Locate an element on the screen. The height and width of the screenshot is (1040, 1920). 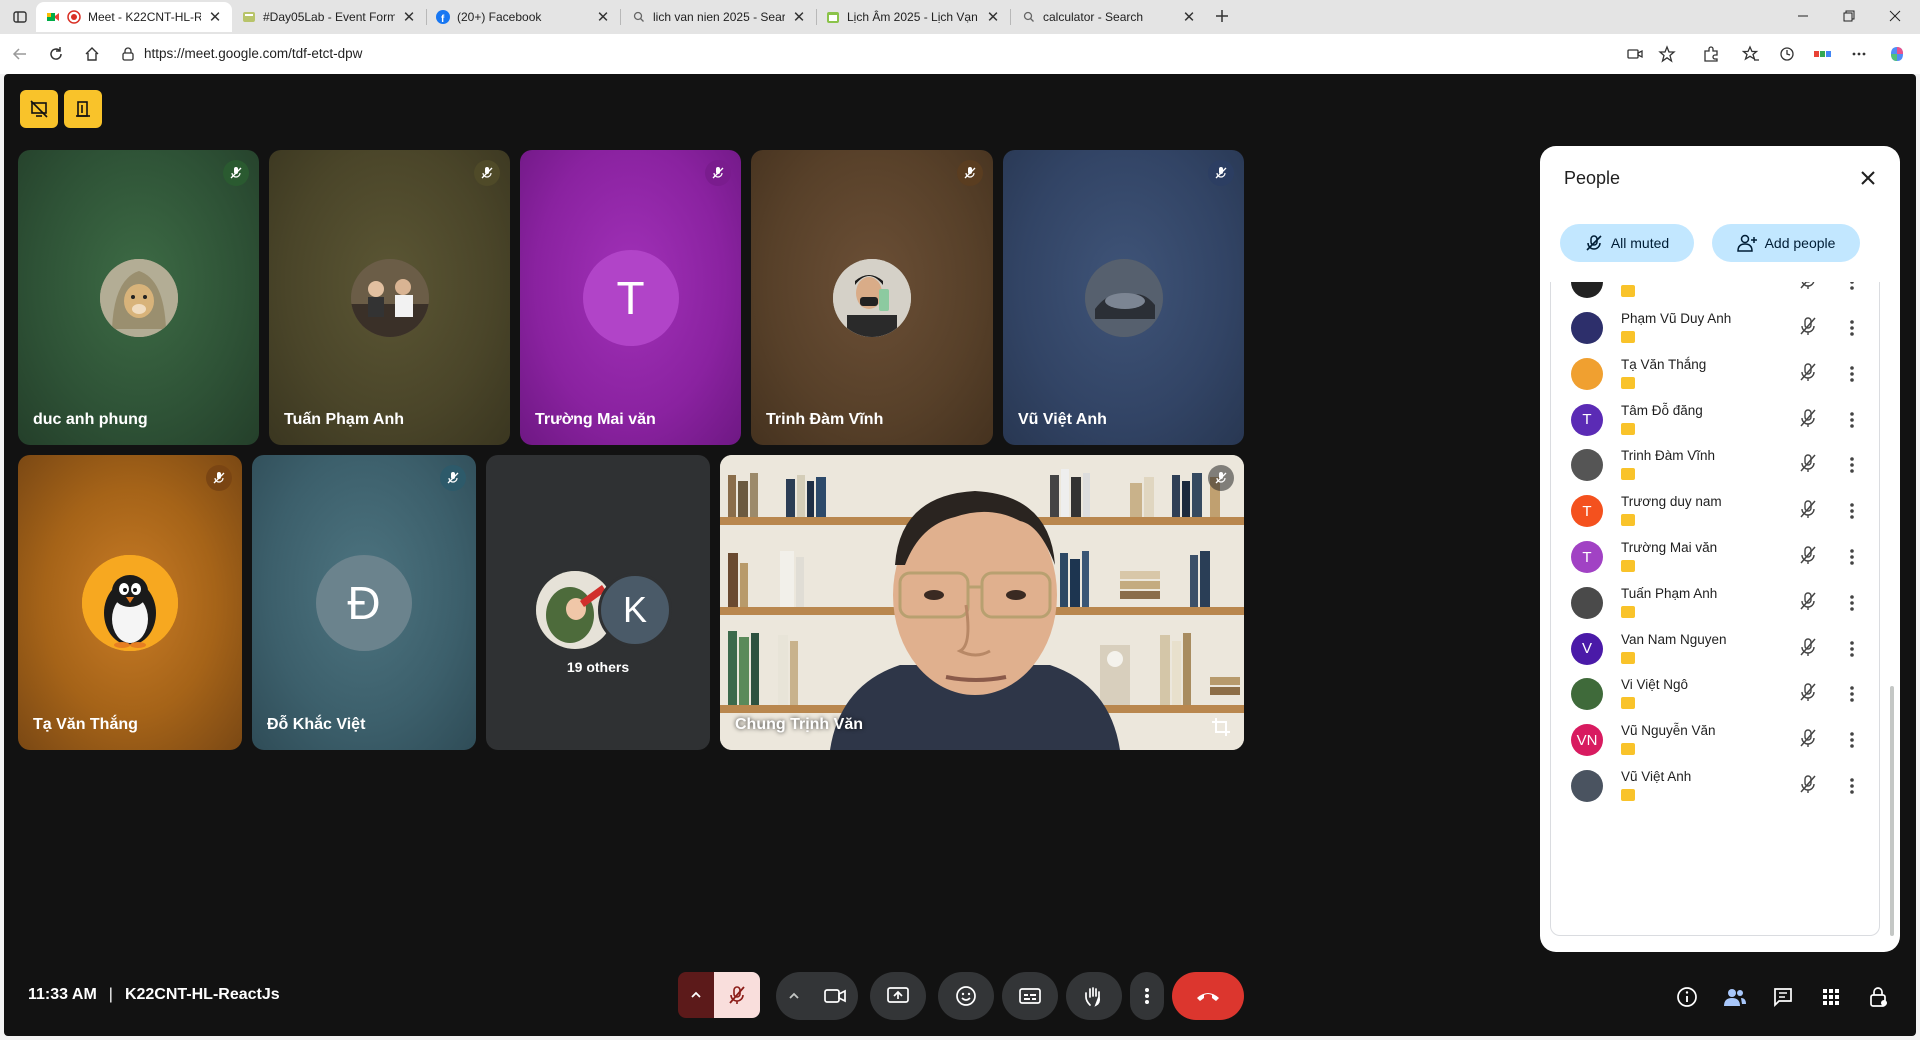
people-button is located at coordinates (1735, 997).